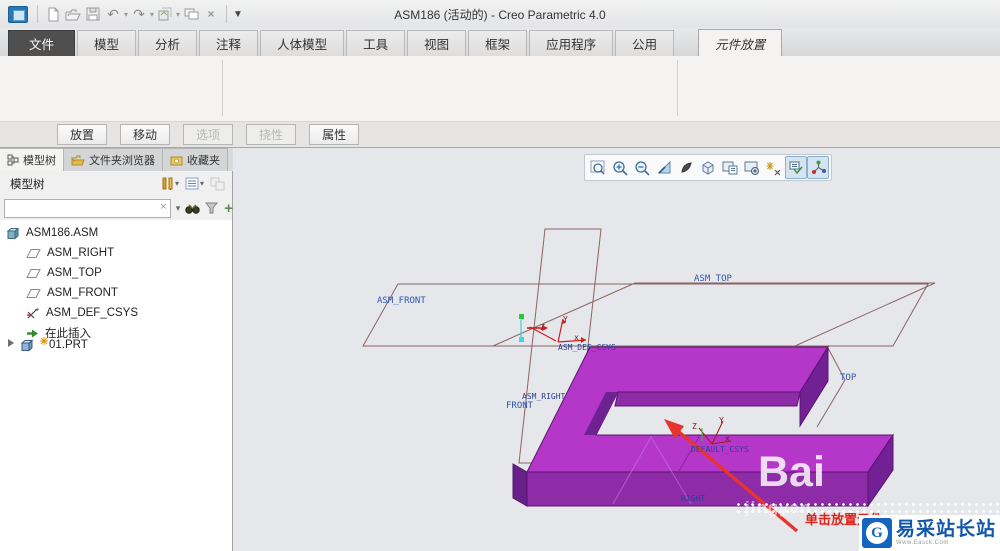 This screenshot has width=1000, height=551. What do you see at coordinates (113, 14) in the screenshot?
I see `undo-icon: ↶` at bounding box center [113, 14].